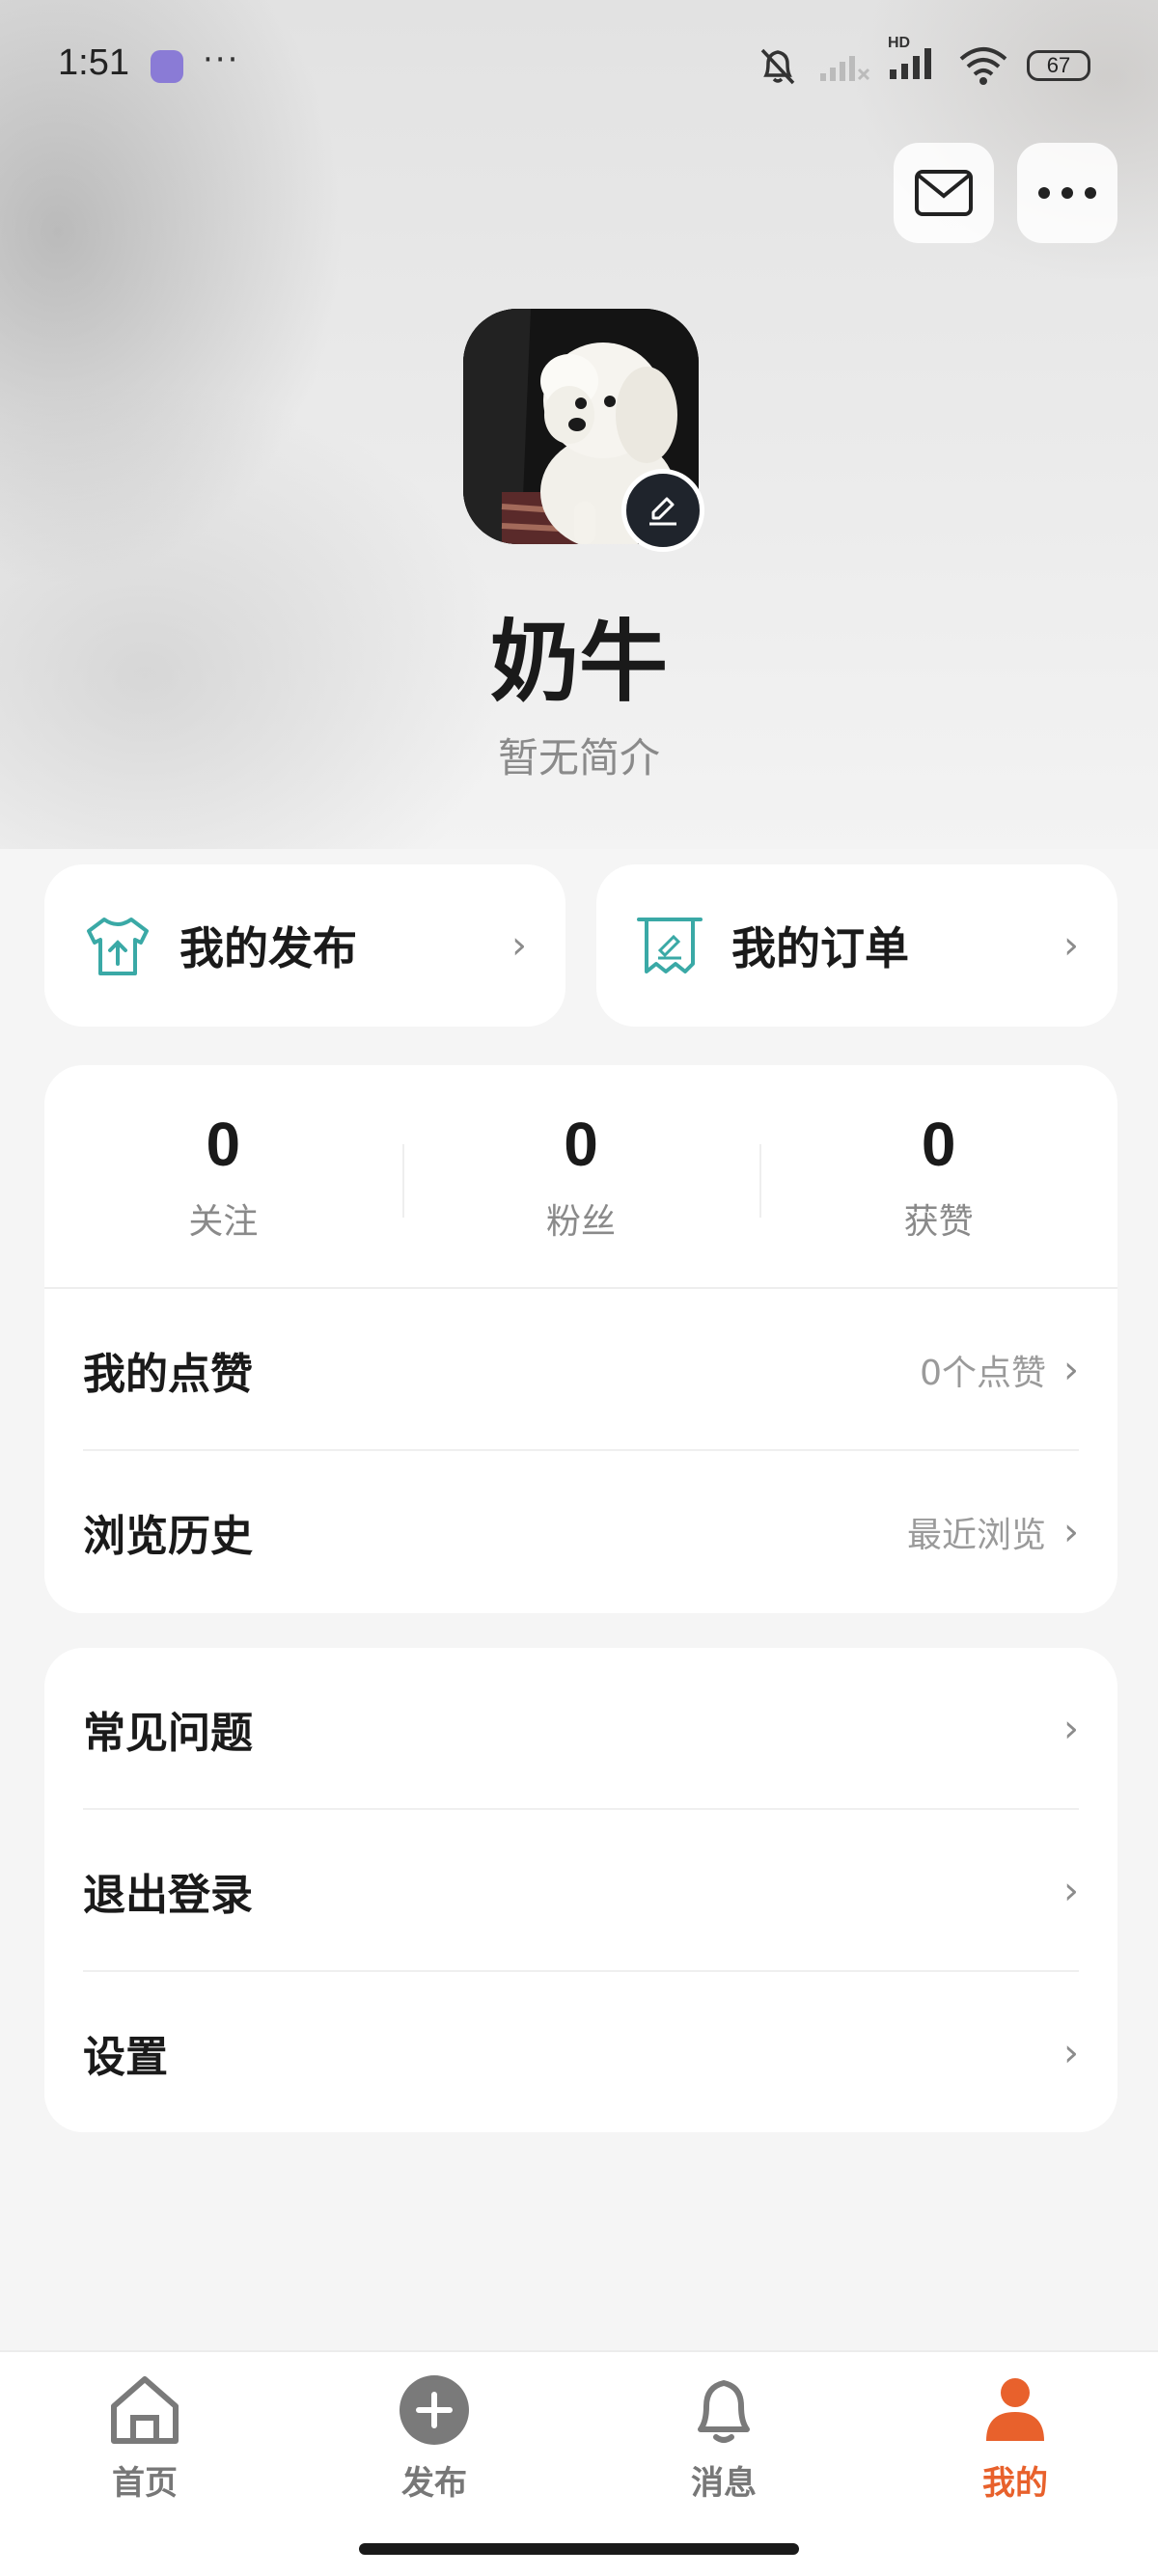 The image size is (1158, 2576). I want to click on messages-mail-button, so click(944, 193).